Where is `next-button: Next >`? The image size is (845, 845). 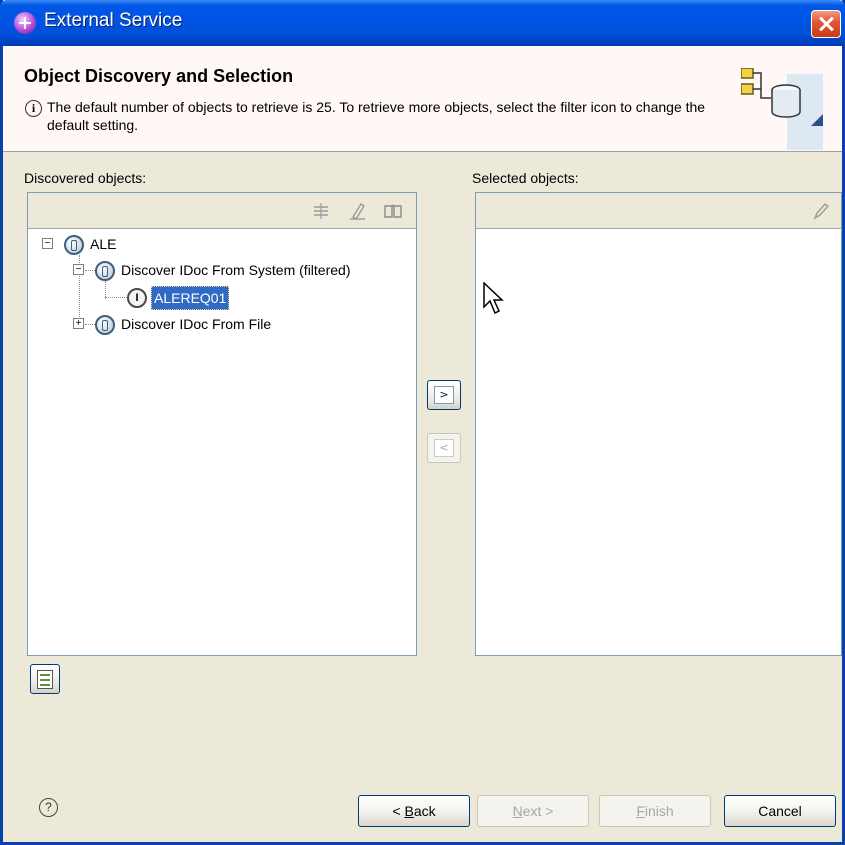
next-button: Next > is located at coordinates (533, 811).